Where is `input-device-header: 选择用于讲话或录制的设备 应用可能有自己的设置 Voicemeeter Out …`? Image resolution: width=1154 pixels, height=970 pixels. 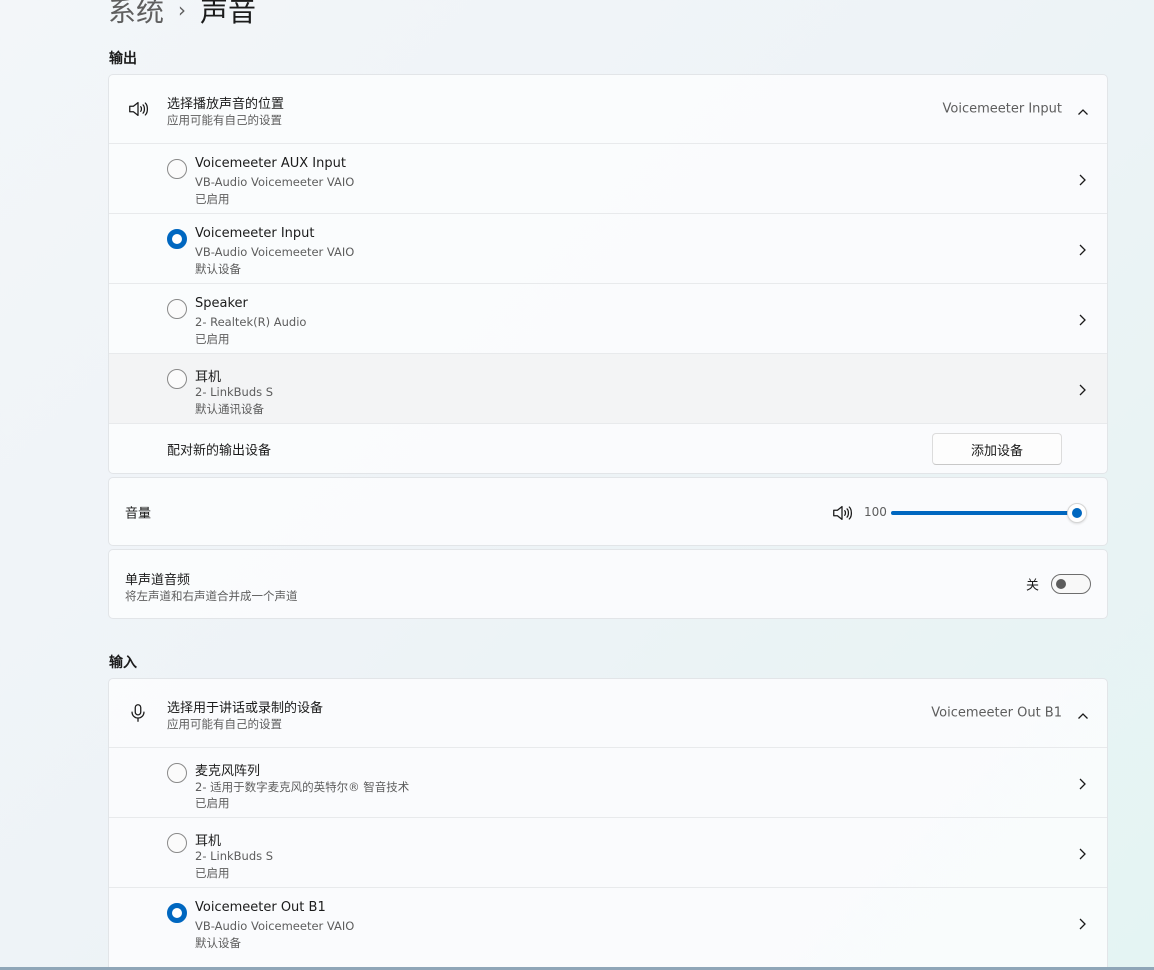
input-device-header: 选择用于讲话或录制的设备 应用可能有自己的设置 Voicemeeter Out … is located at coordinates (608, 713).